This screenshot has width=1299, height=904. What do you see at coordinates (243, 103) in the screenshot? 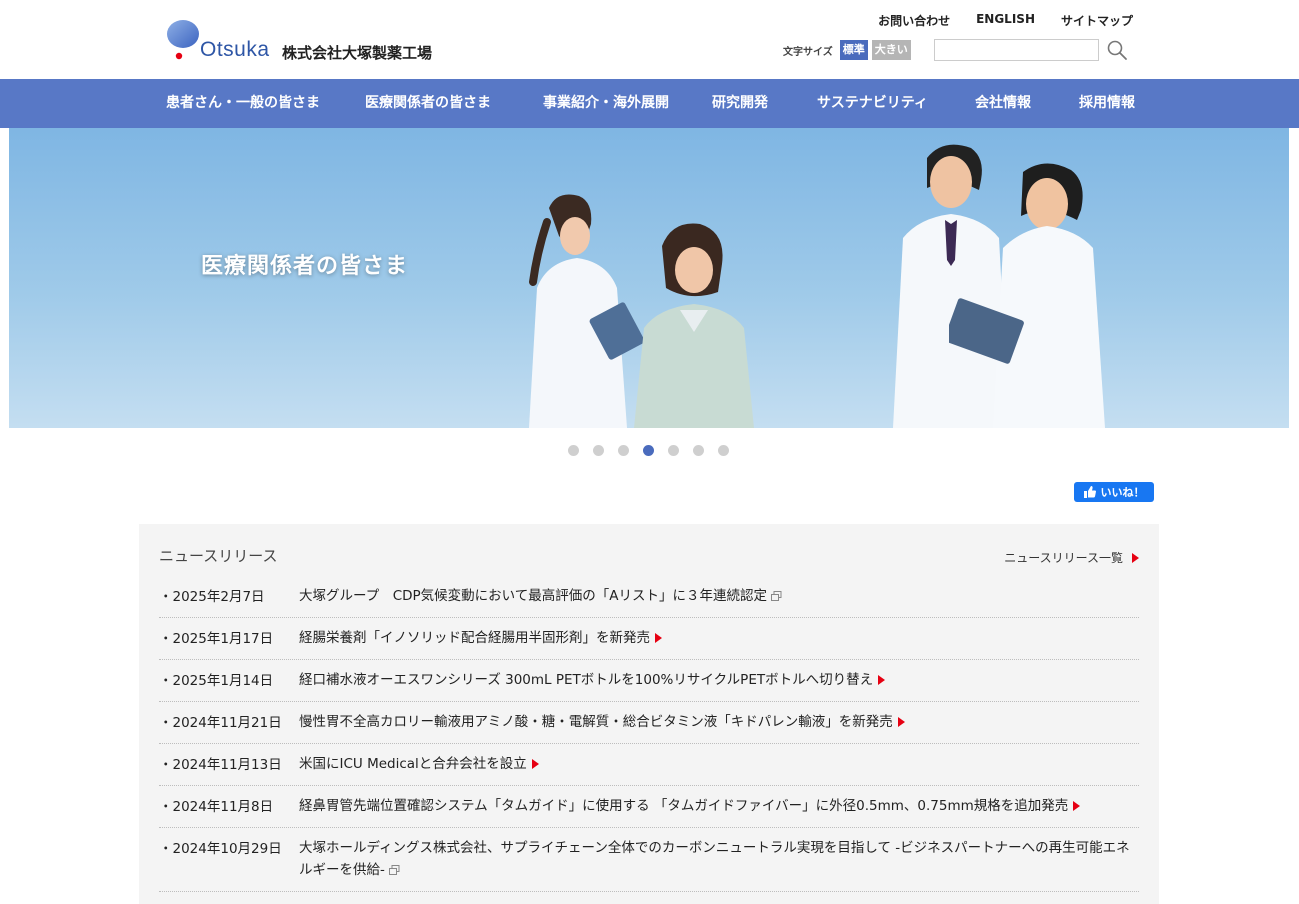
I see `nav-patients: 患者さん・一般の皆さま` at bounding box center [243, 103].